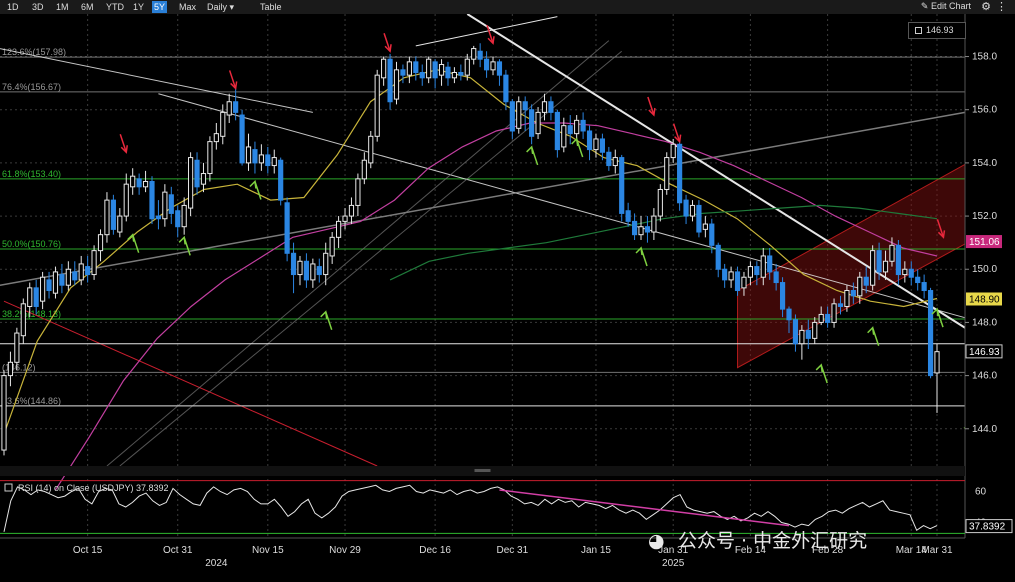 The height and width of the screenshot is (582, 1015). What do you see at coordinates (984, 242) in the screenshot?
I see `price-tag-label: 151.06` at bounding box center [984, 242].